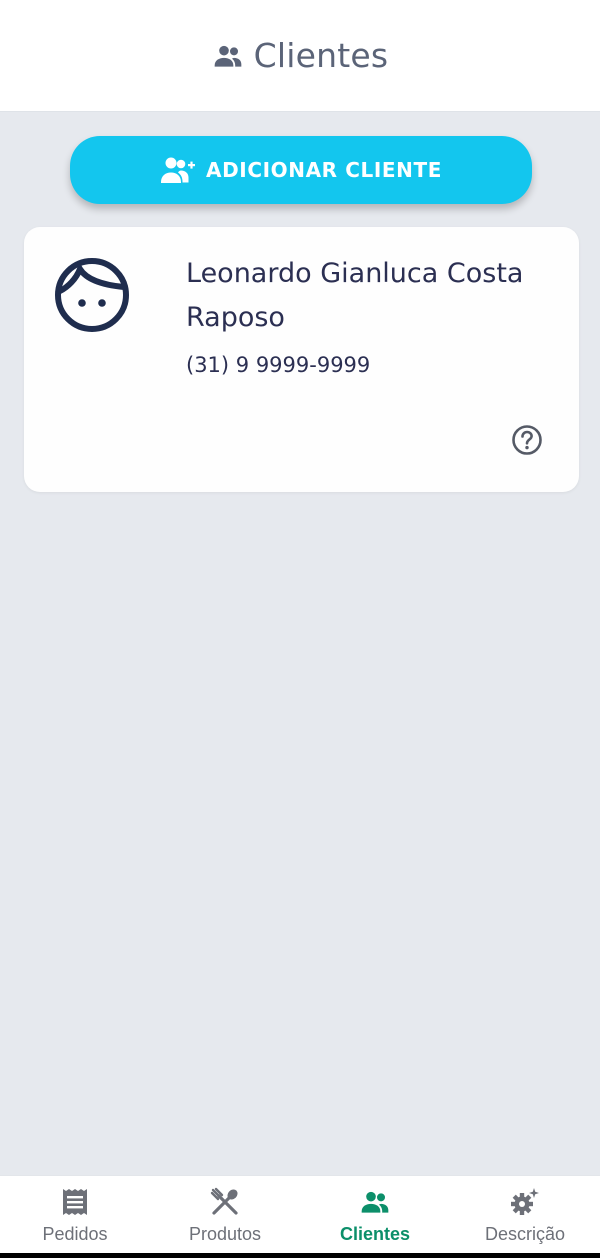  I want to click on person-add-icon, so click(178, 170).